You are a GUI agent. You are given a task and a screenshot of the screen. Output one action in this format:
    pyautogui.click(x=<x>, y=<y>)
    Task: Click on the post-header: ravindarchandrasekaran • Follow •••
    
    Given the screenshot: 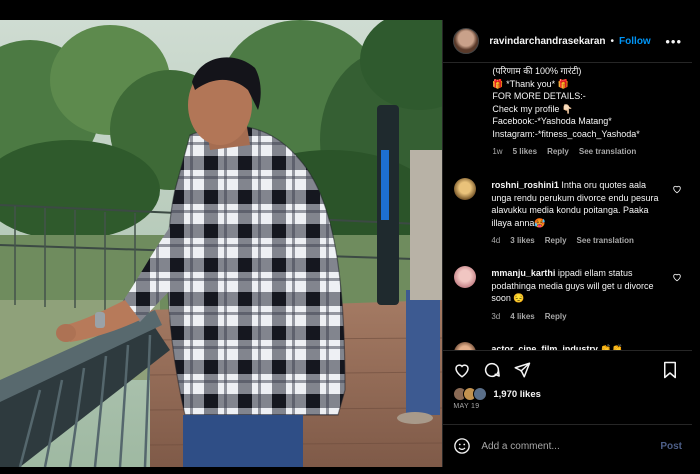 What is the action you would take?
    pyautogui.click(x=567, y=41)
    